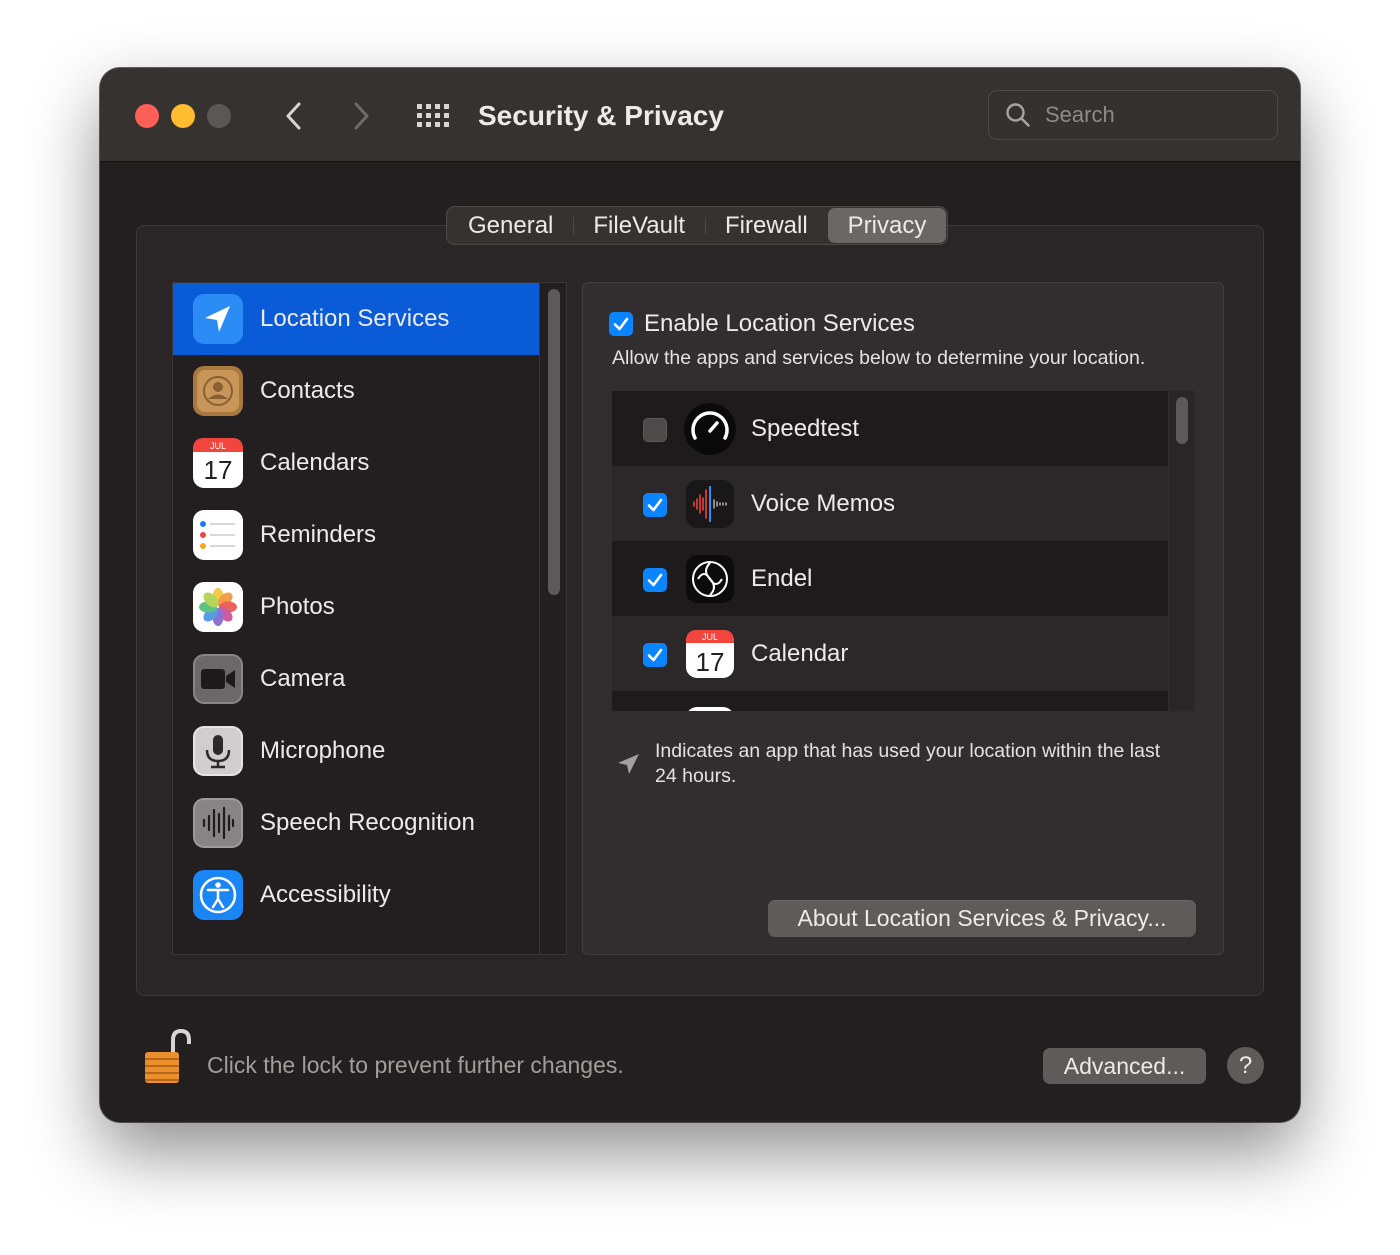 The height and width of the screenshot is (1255, 1400). What do you see at coordinates (323, 750) in the screenshot?
I see `sidebar-item-label: Microphone` at bounding box center [323, 750].